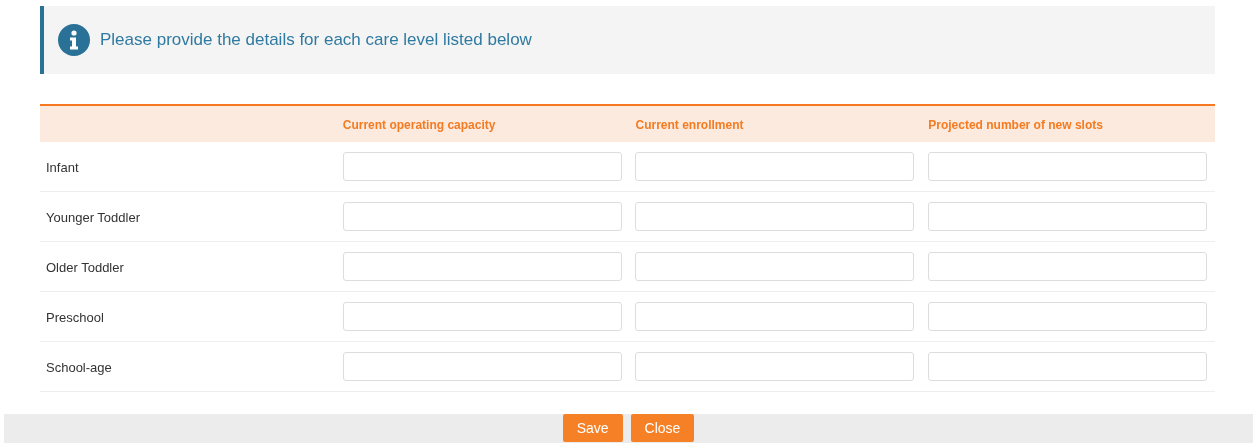  I want to click on info-icon, so click(74, 40).